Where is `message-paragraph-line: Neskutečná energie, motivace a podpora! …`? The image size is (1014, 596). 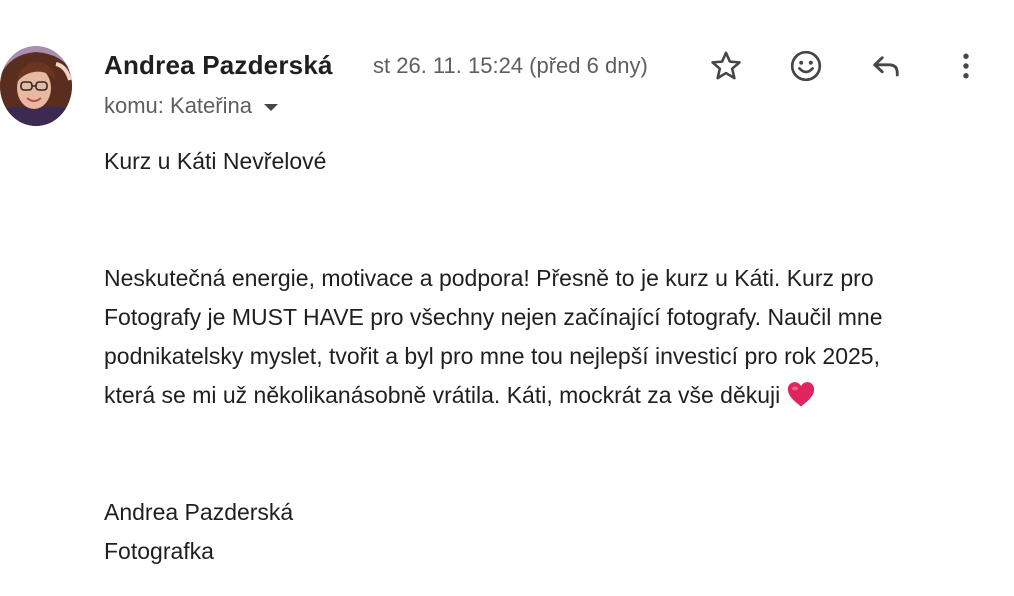
message-paragraph-line: Neskutečná energie, motivace a podpora! … is located at coordinates (489, 278).